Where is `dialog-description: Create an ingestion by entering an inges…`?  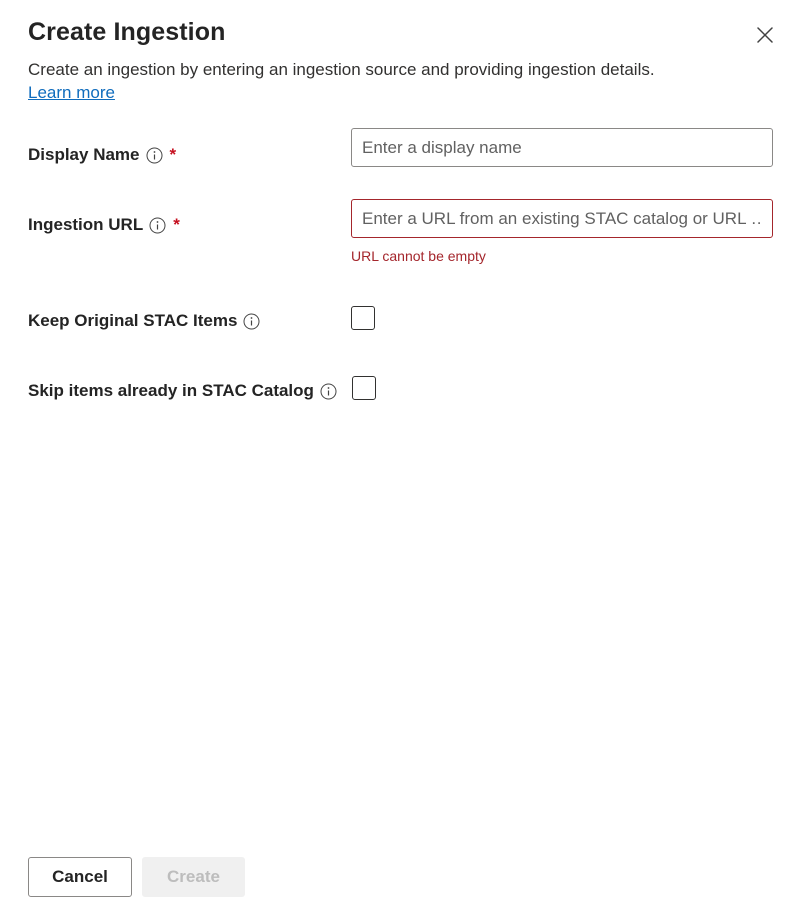 dialog-description: Create an ingestion by entering an inges… is located at coordinates (341, 69).